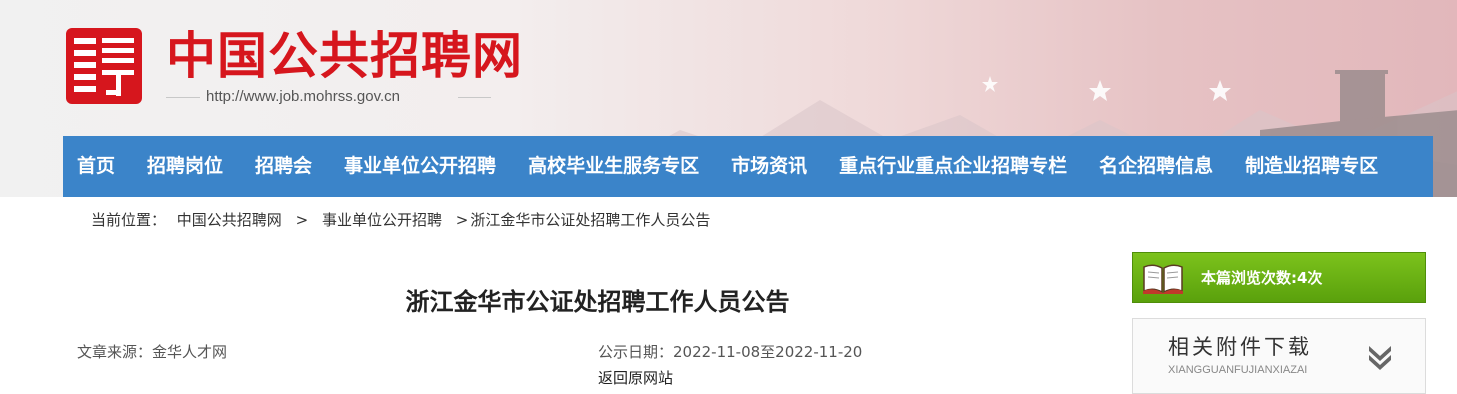 This screenshot has width=1457, height=394. What do you see at coordinates (597, 302) in the screenshot?
I see `article-title: 浙江金华市公证处招聘工作人员公告` at bounding box center [597, 302].